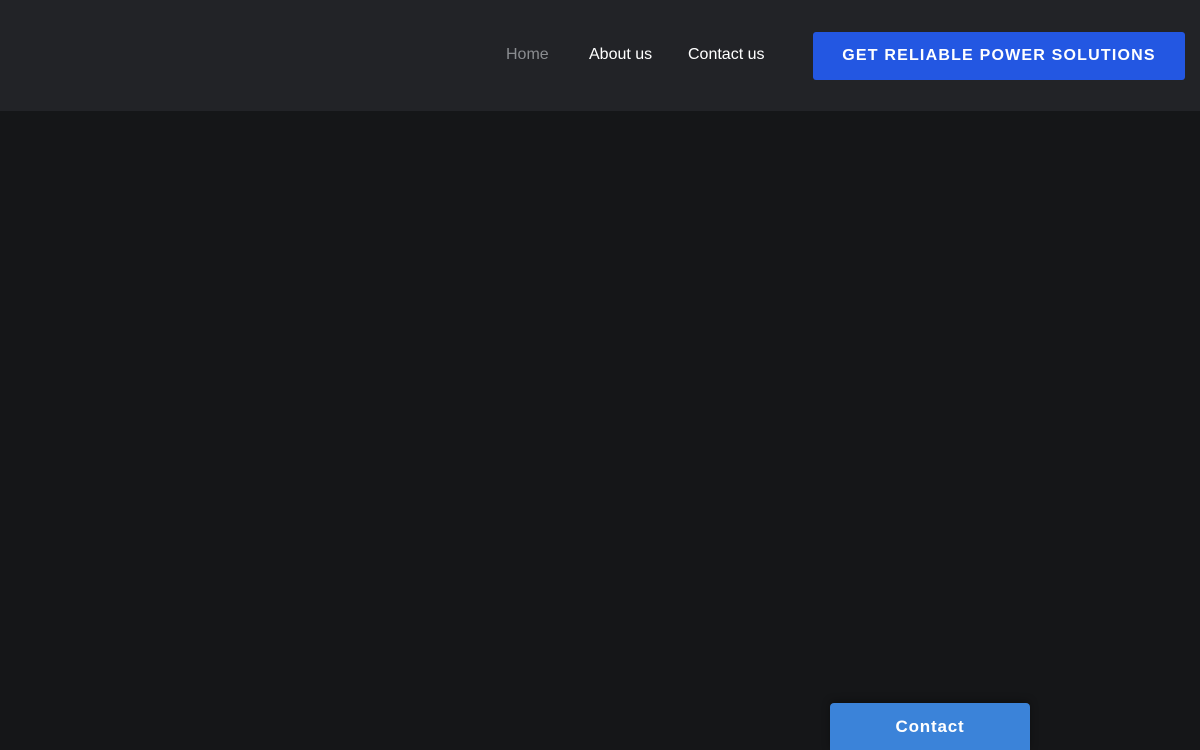  I want to click on floating-contact-button: Contact, so click(930, 726).